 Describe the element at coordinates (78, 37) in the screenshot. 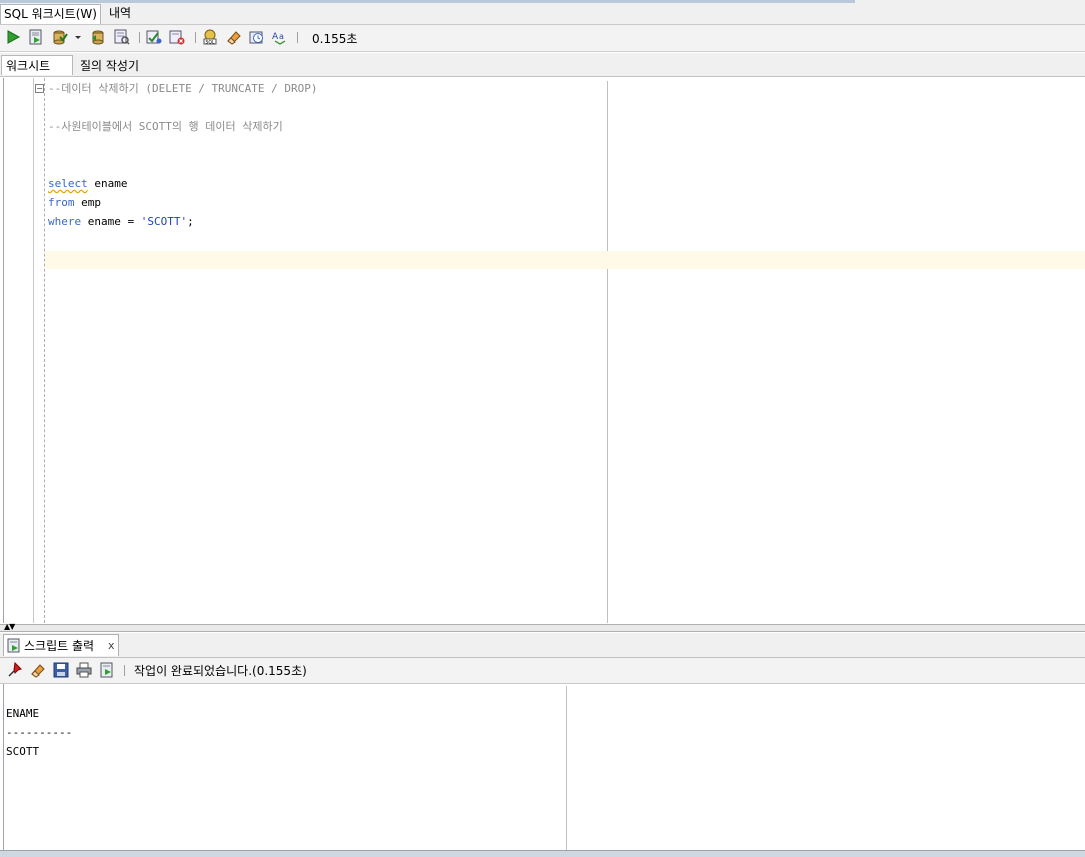

I see `dropdown-arrow-icon` at that location.